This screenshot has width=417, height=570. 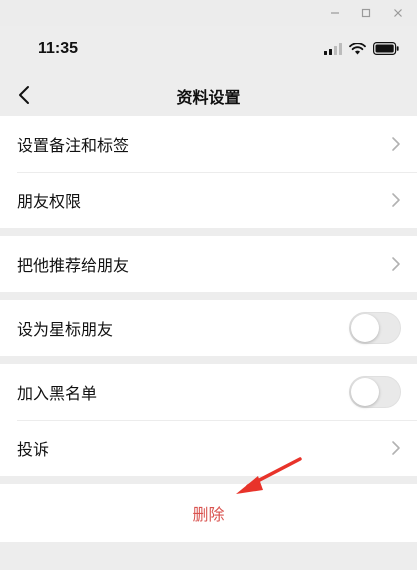 What do you see at coordinates (208, 448) in the screenshot?
I see `row-report: 投诉` at bounding box center [208, 448].